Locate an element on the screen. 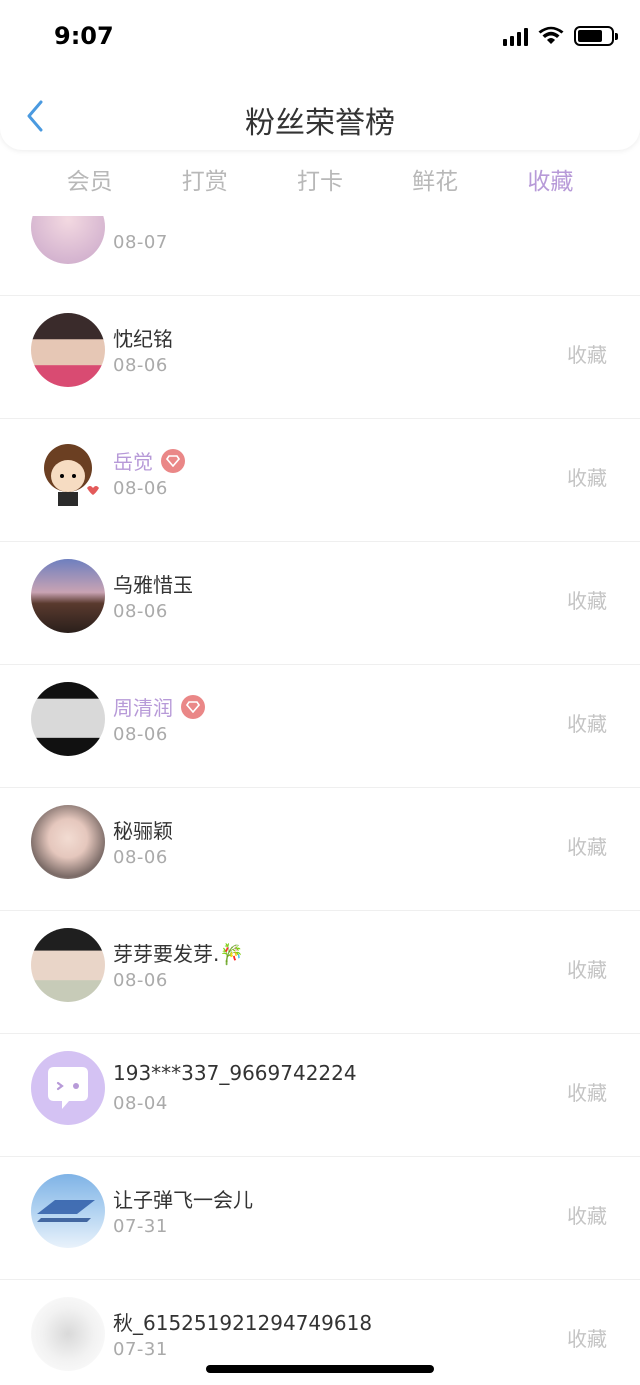 This screenshot has width=640, height=1385. user-name: 周清润 is located at coordinates (143, 708).